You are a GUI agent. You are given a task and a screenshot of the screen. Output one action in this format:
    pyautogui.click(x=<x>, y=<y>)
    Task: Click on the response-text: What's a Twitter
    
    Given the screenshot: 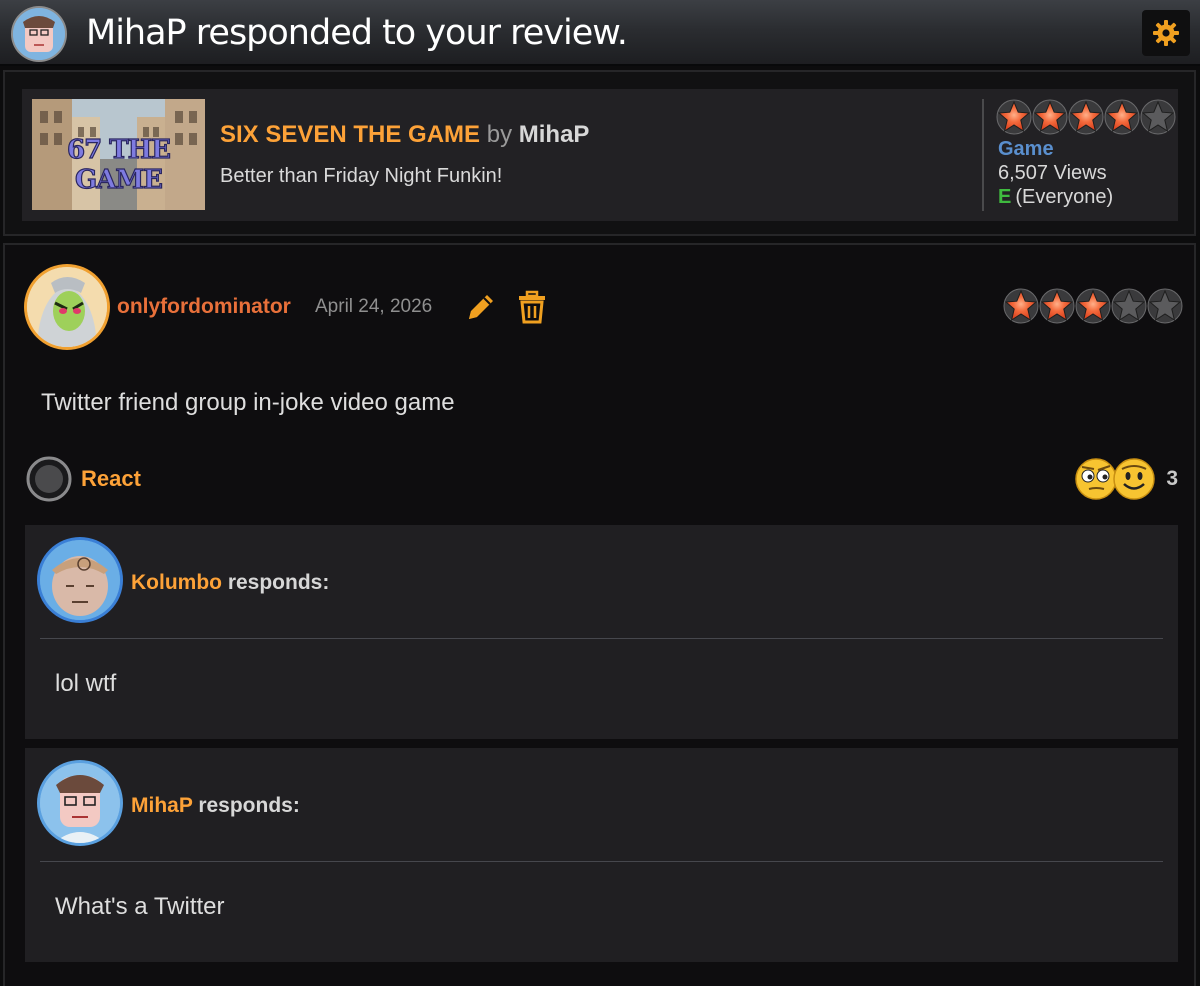 What is the action you would take?
    pyautogui.click(x=140, y=906)
    